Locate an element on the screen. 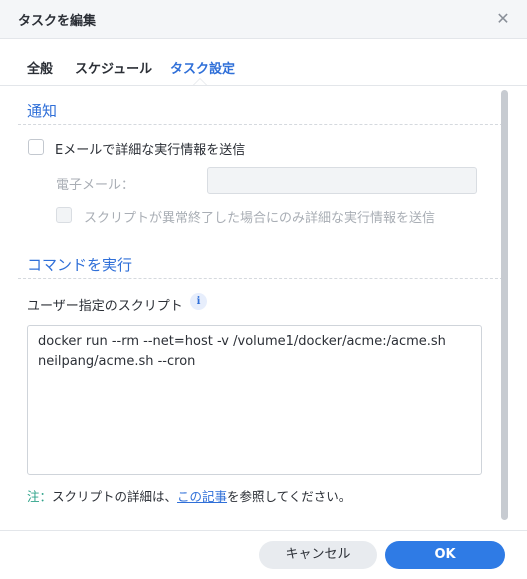 The image size is (527, 579). tab-bar: 全般 スケジュール タスク設定 is located at coordinates (263, 62).